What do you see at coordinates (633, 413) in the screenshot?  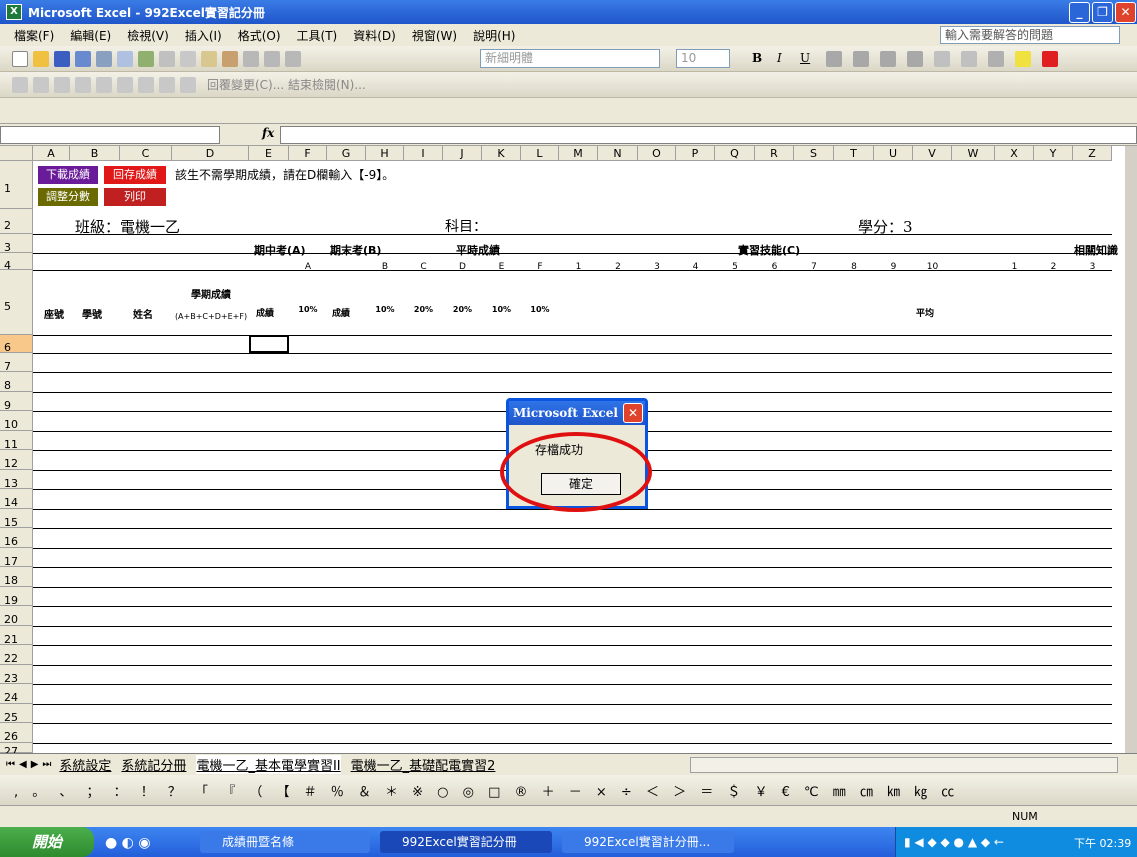 I see `dialog-close-button: ✕` at bounding box center [633, 413].